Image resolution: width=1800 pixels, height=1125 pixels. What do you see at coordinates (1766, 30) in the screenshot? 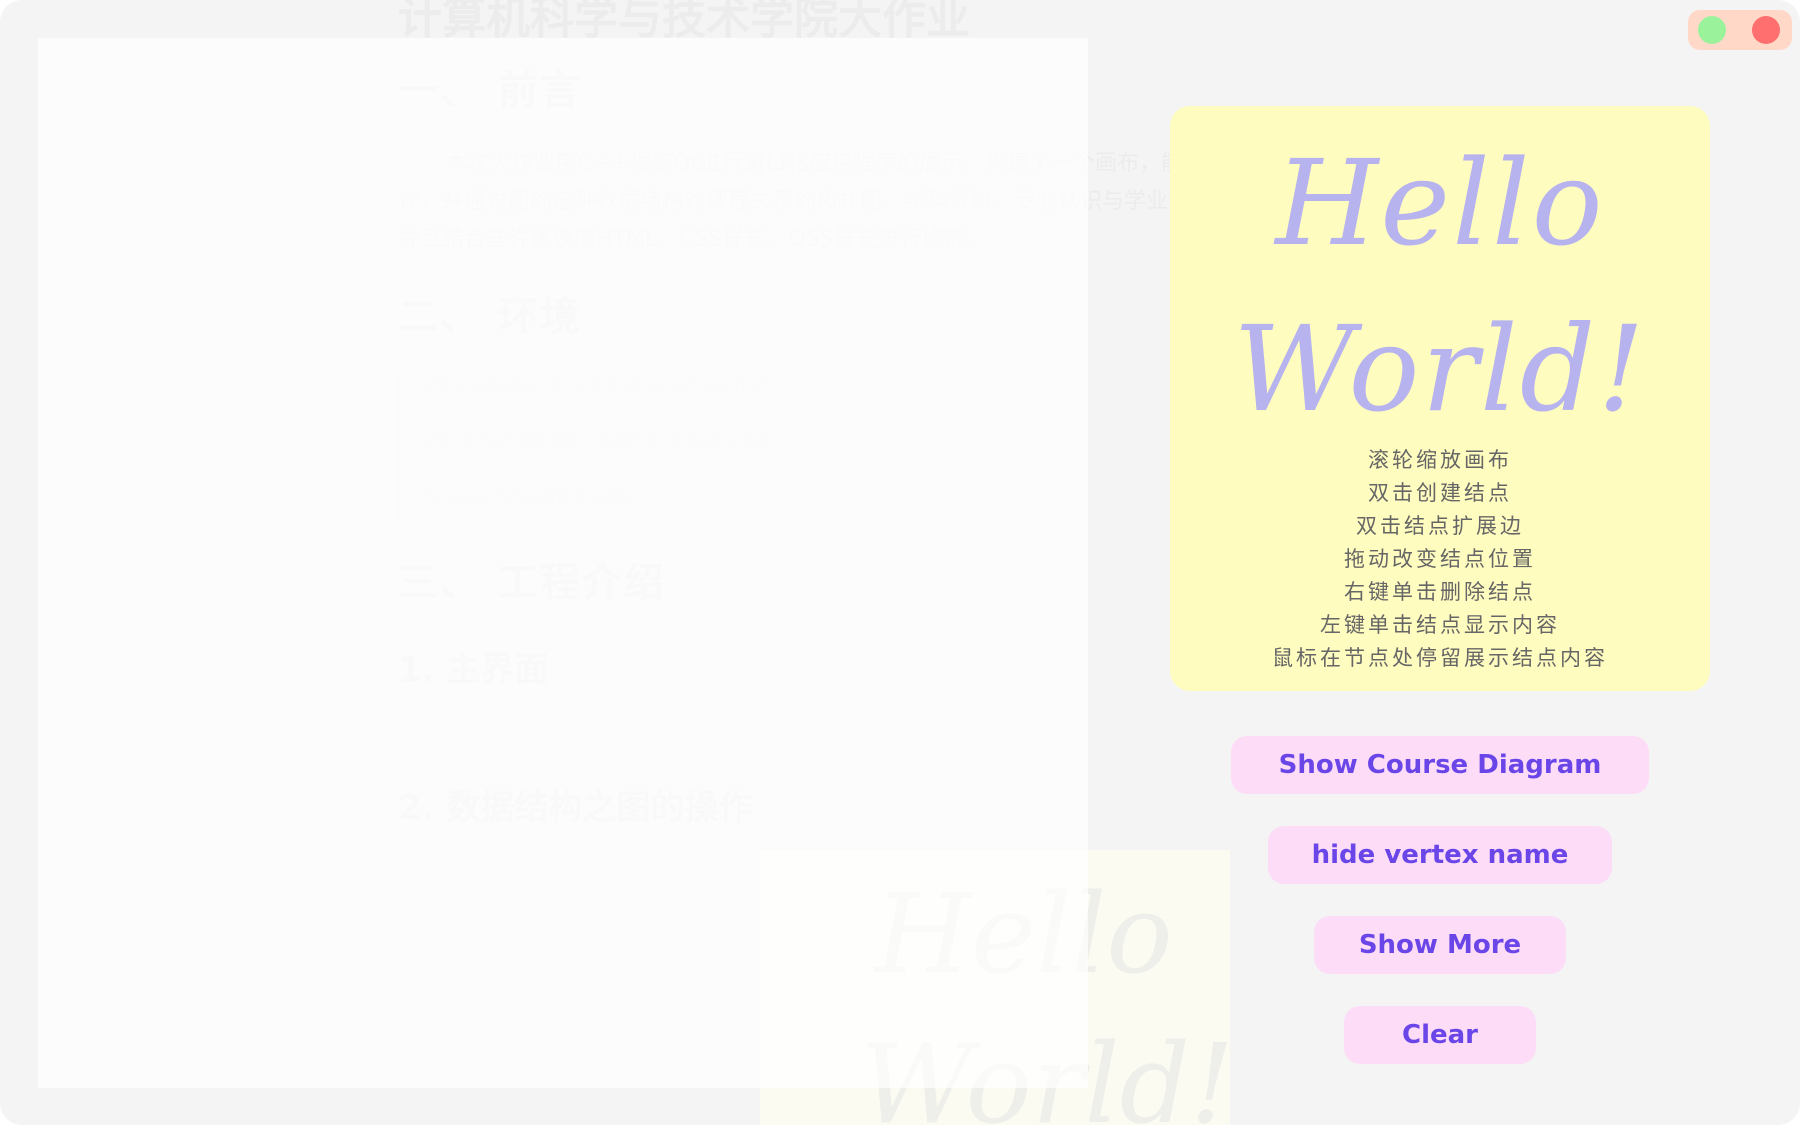
I see `close-icon` at bounding box center [1766, 30].